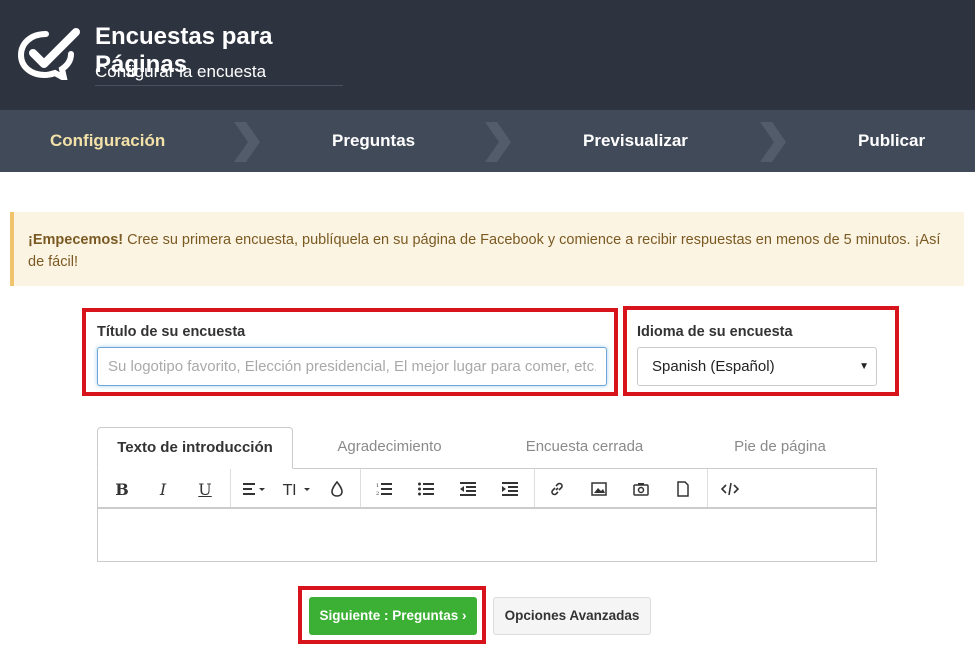 The image size is (975, 652). Describe the element at coordinates (337, 489) in the screenshot. I see `color-icon` at that location.